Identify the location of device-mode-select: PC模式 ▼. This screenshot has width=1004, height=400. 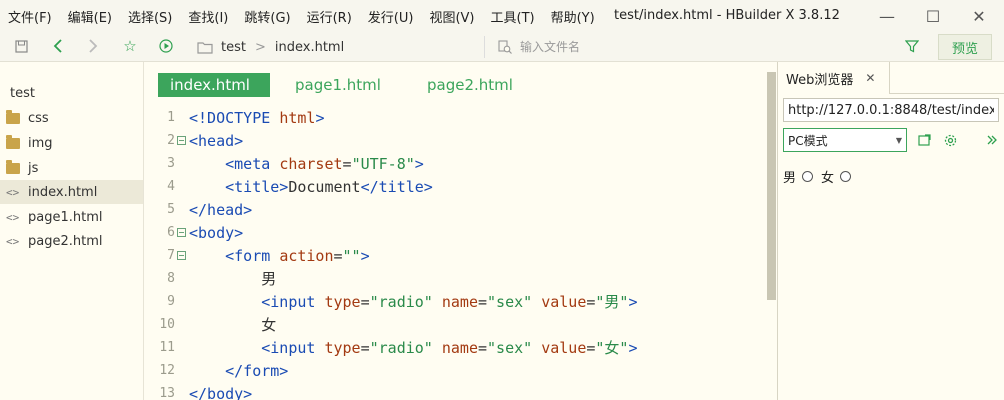
(845, 140).